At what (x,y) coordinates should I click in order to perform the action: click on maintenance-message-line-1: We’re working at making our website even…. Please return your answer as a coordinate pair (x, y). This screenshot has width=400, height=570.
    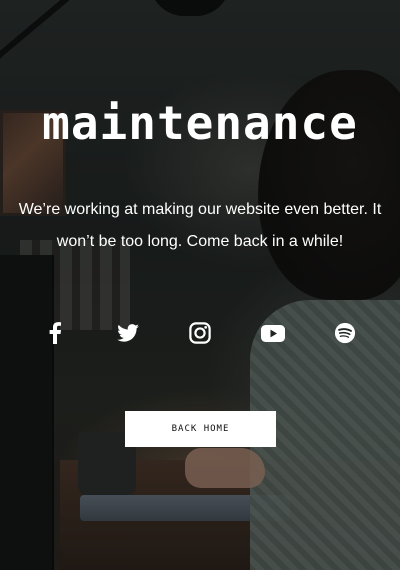
    Looking at the image, I should click on (200, 209).